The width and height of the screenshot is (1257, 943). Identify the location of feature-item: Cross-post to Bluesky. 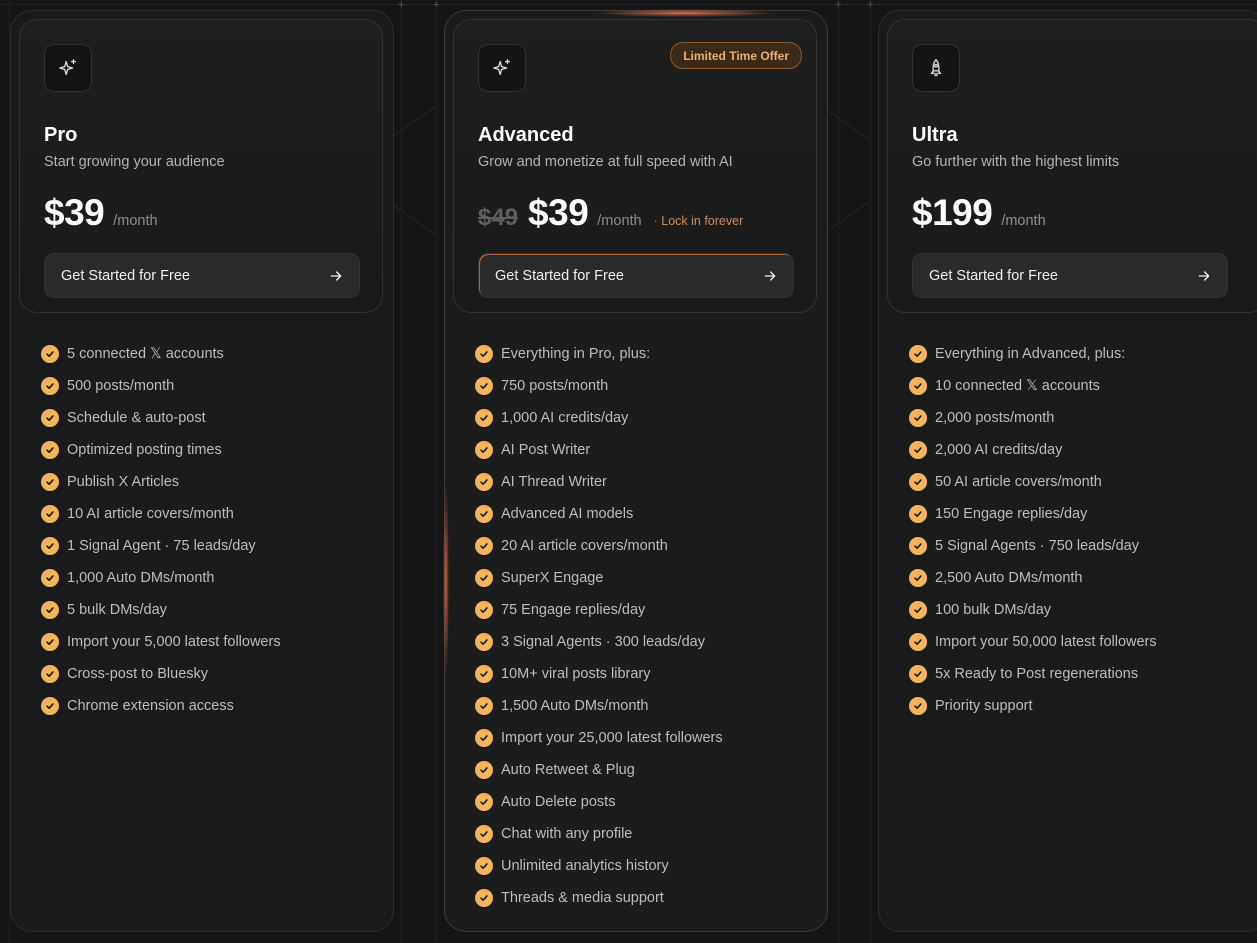
(161, 674).